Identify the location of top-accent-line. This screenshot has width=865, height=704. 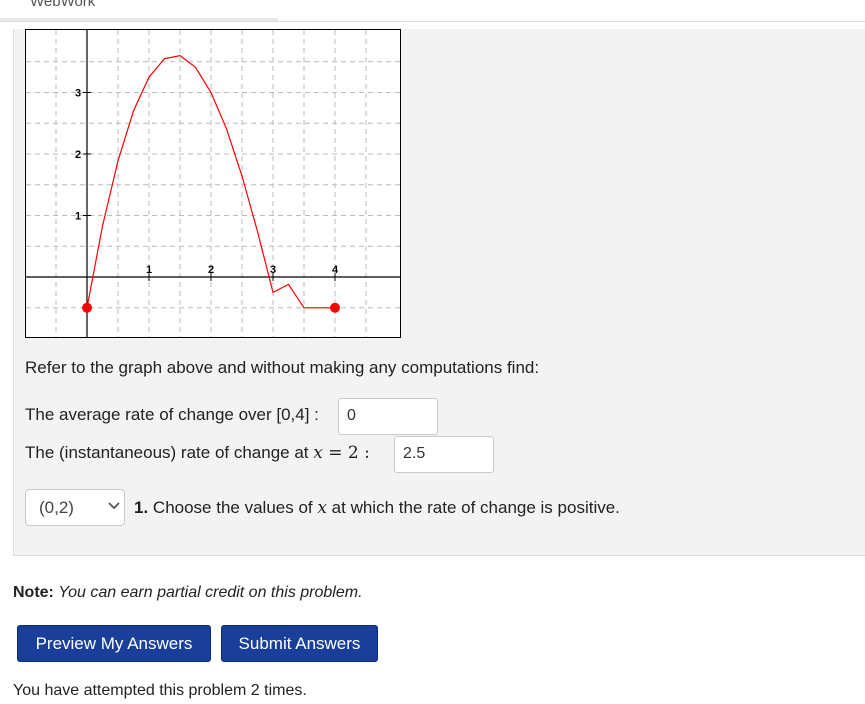
(139, 19).